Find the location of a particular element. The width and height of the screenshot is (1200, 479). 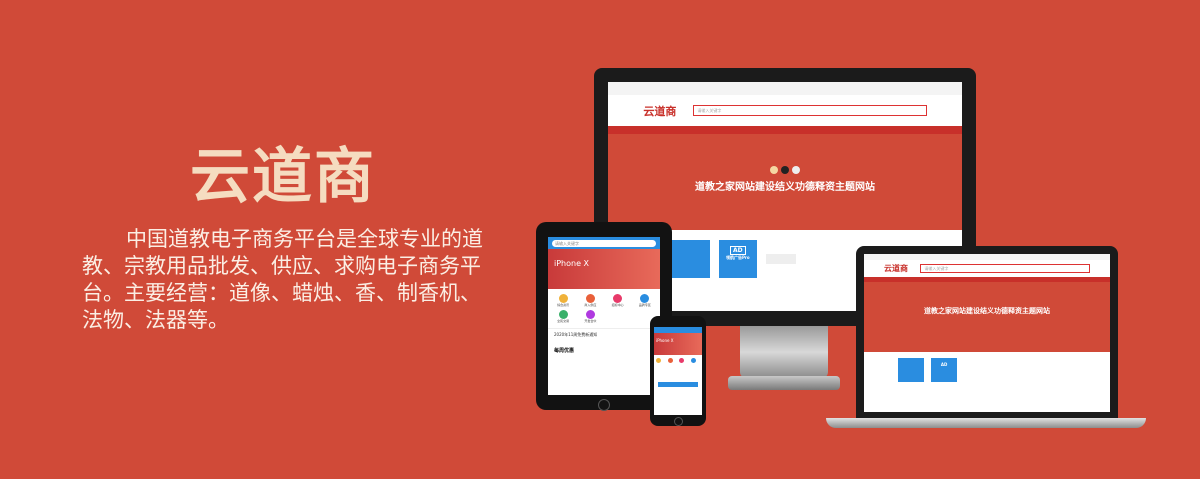

site-nav is located at coordinates (785, 129).